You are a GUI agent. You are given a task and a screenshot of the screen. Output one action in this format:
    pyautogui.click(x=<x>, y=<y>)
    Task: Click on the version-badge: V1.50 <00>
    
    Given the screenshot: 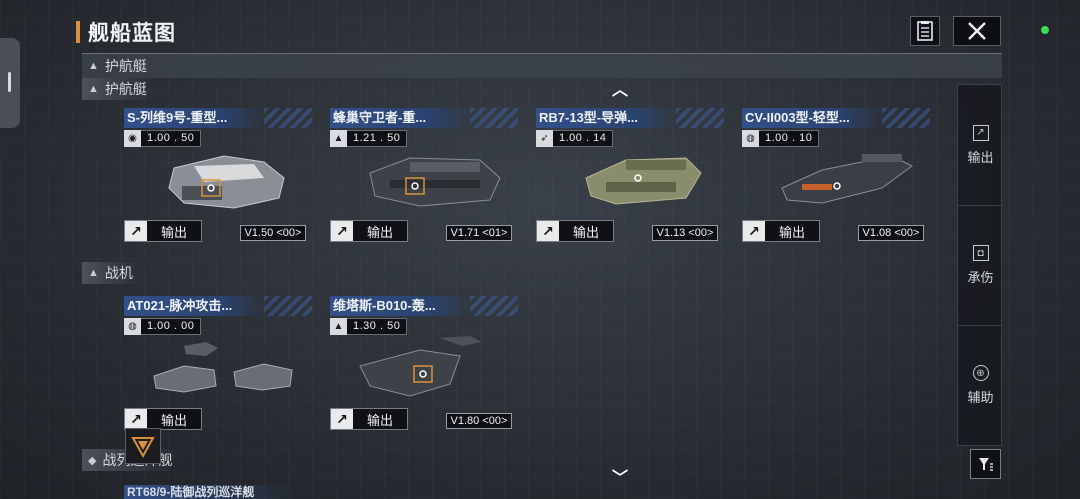 What is the action you would take?
    pyautogui.click(x=273, y=233)
    